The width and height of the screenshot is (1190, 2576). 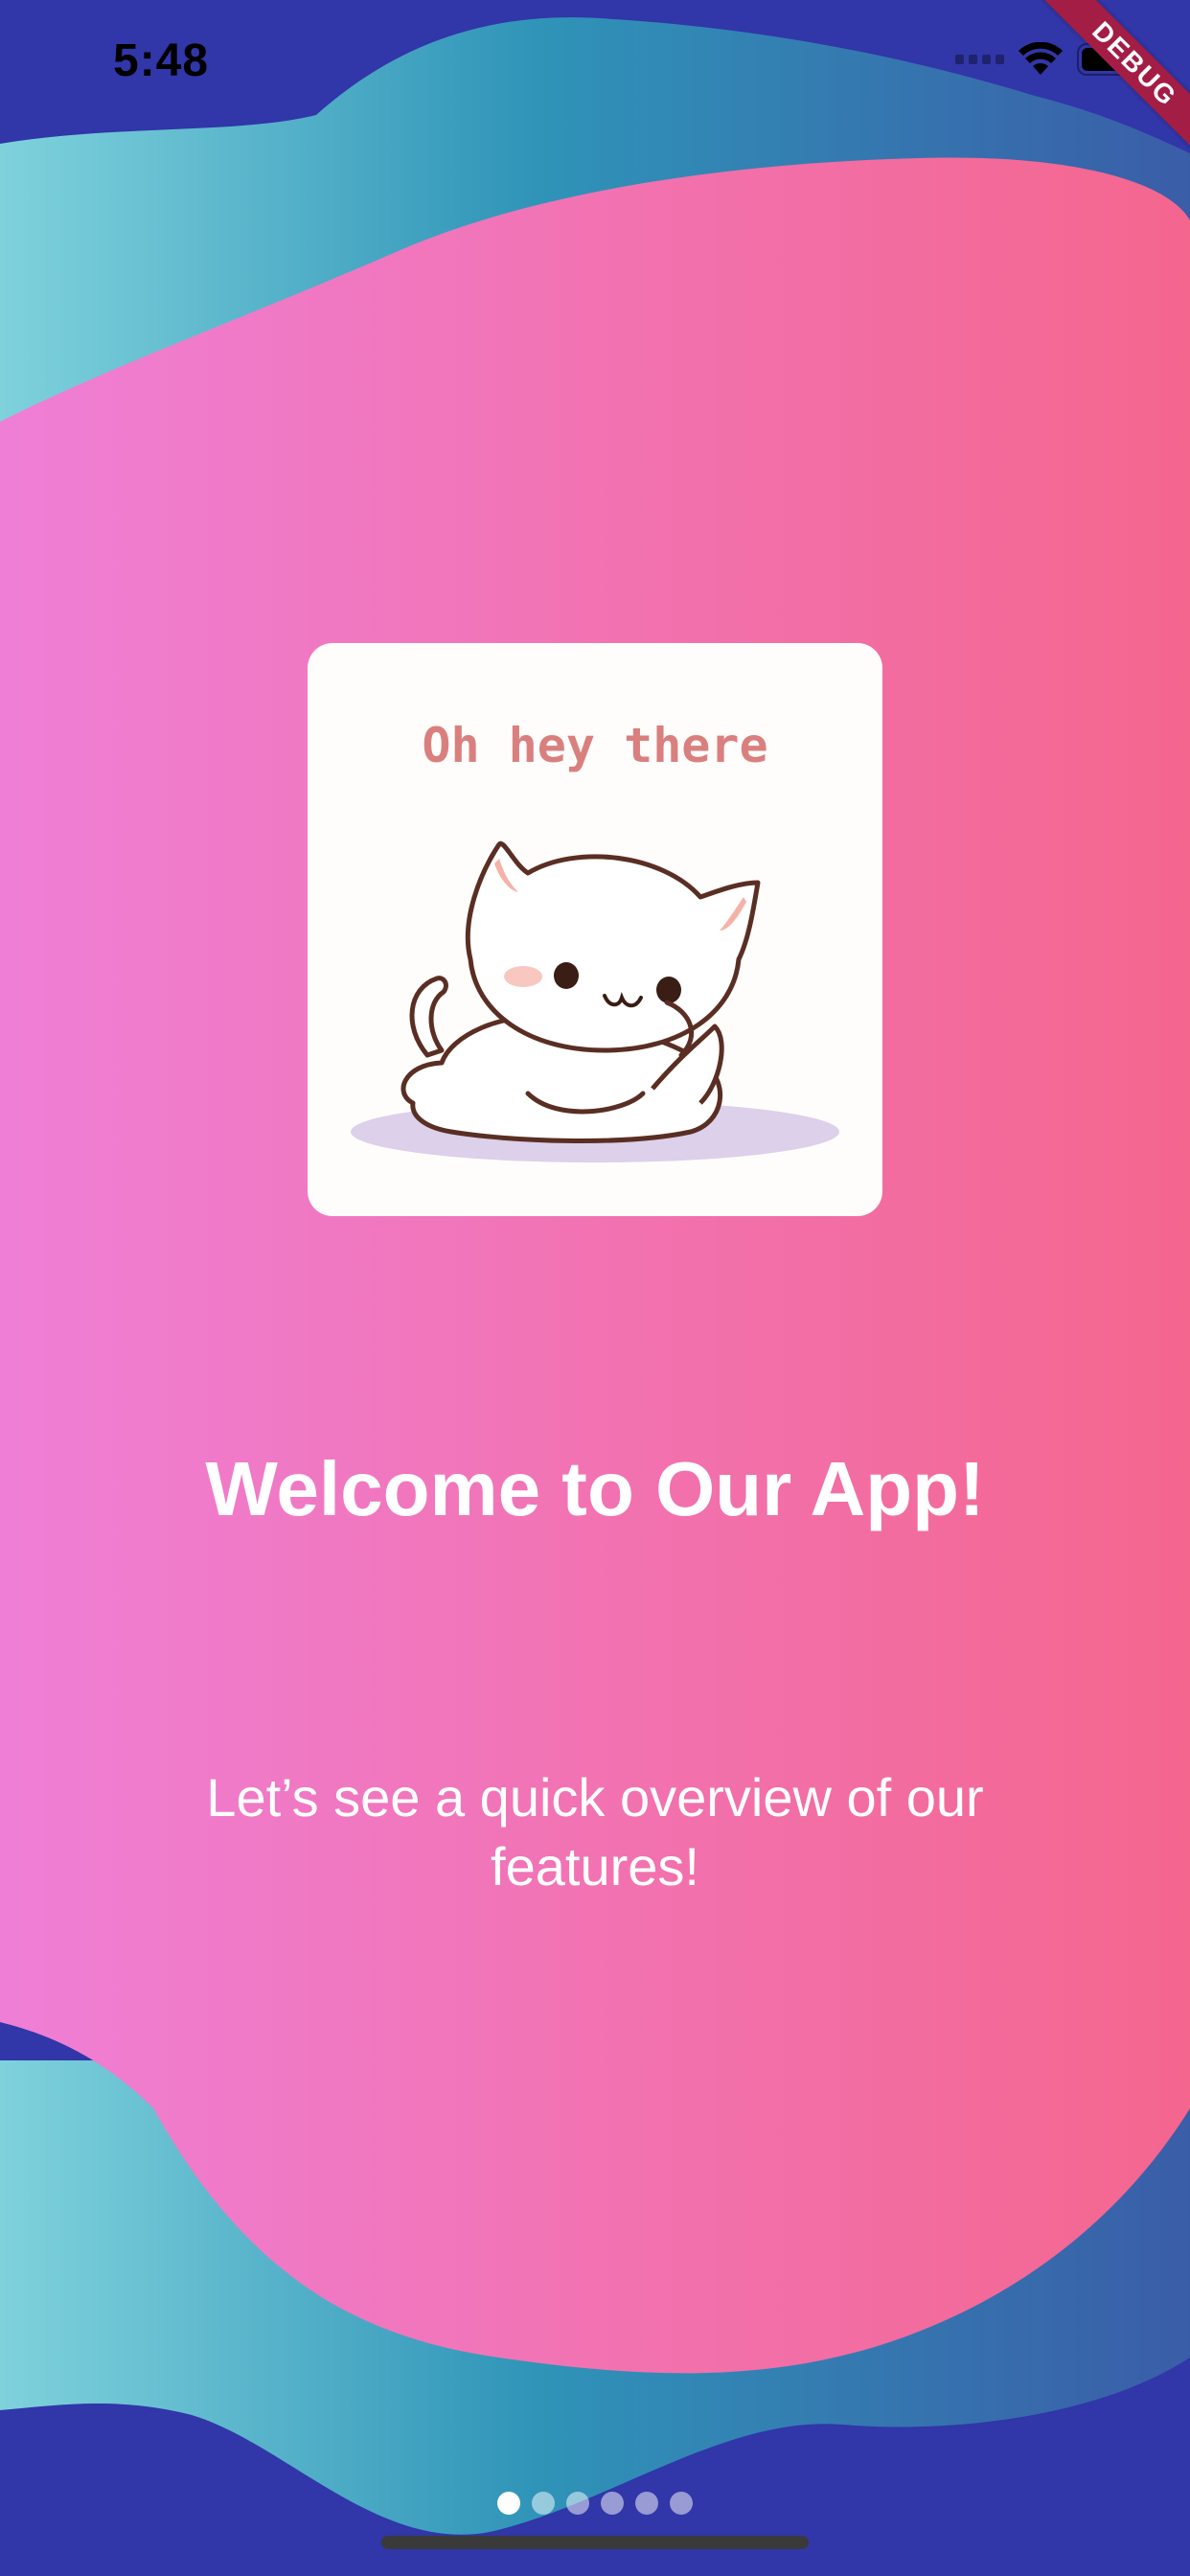 What do you see at coordinates (595, 745) in the screenshot?
I see `card-caption: Oh hey there` at bounding box center [595, 745].